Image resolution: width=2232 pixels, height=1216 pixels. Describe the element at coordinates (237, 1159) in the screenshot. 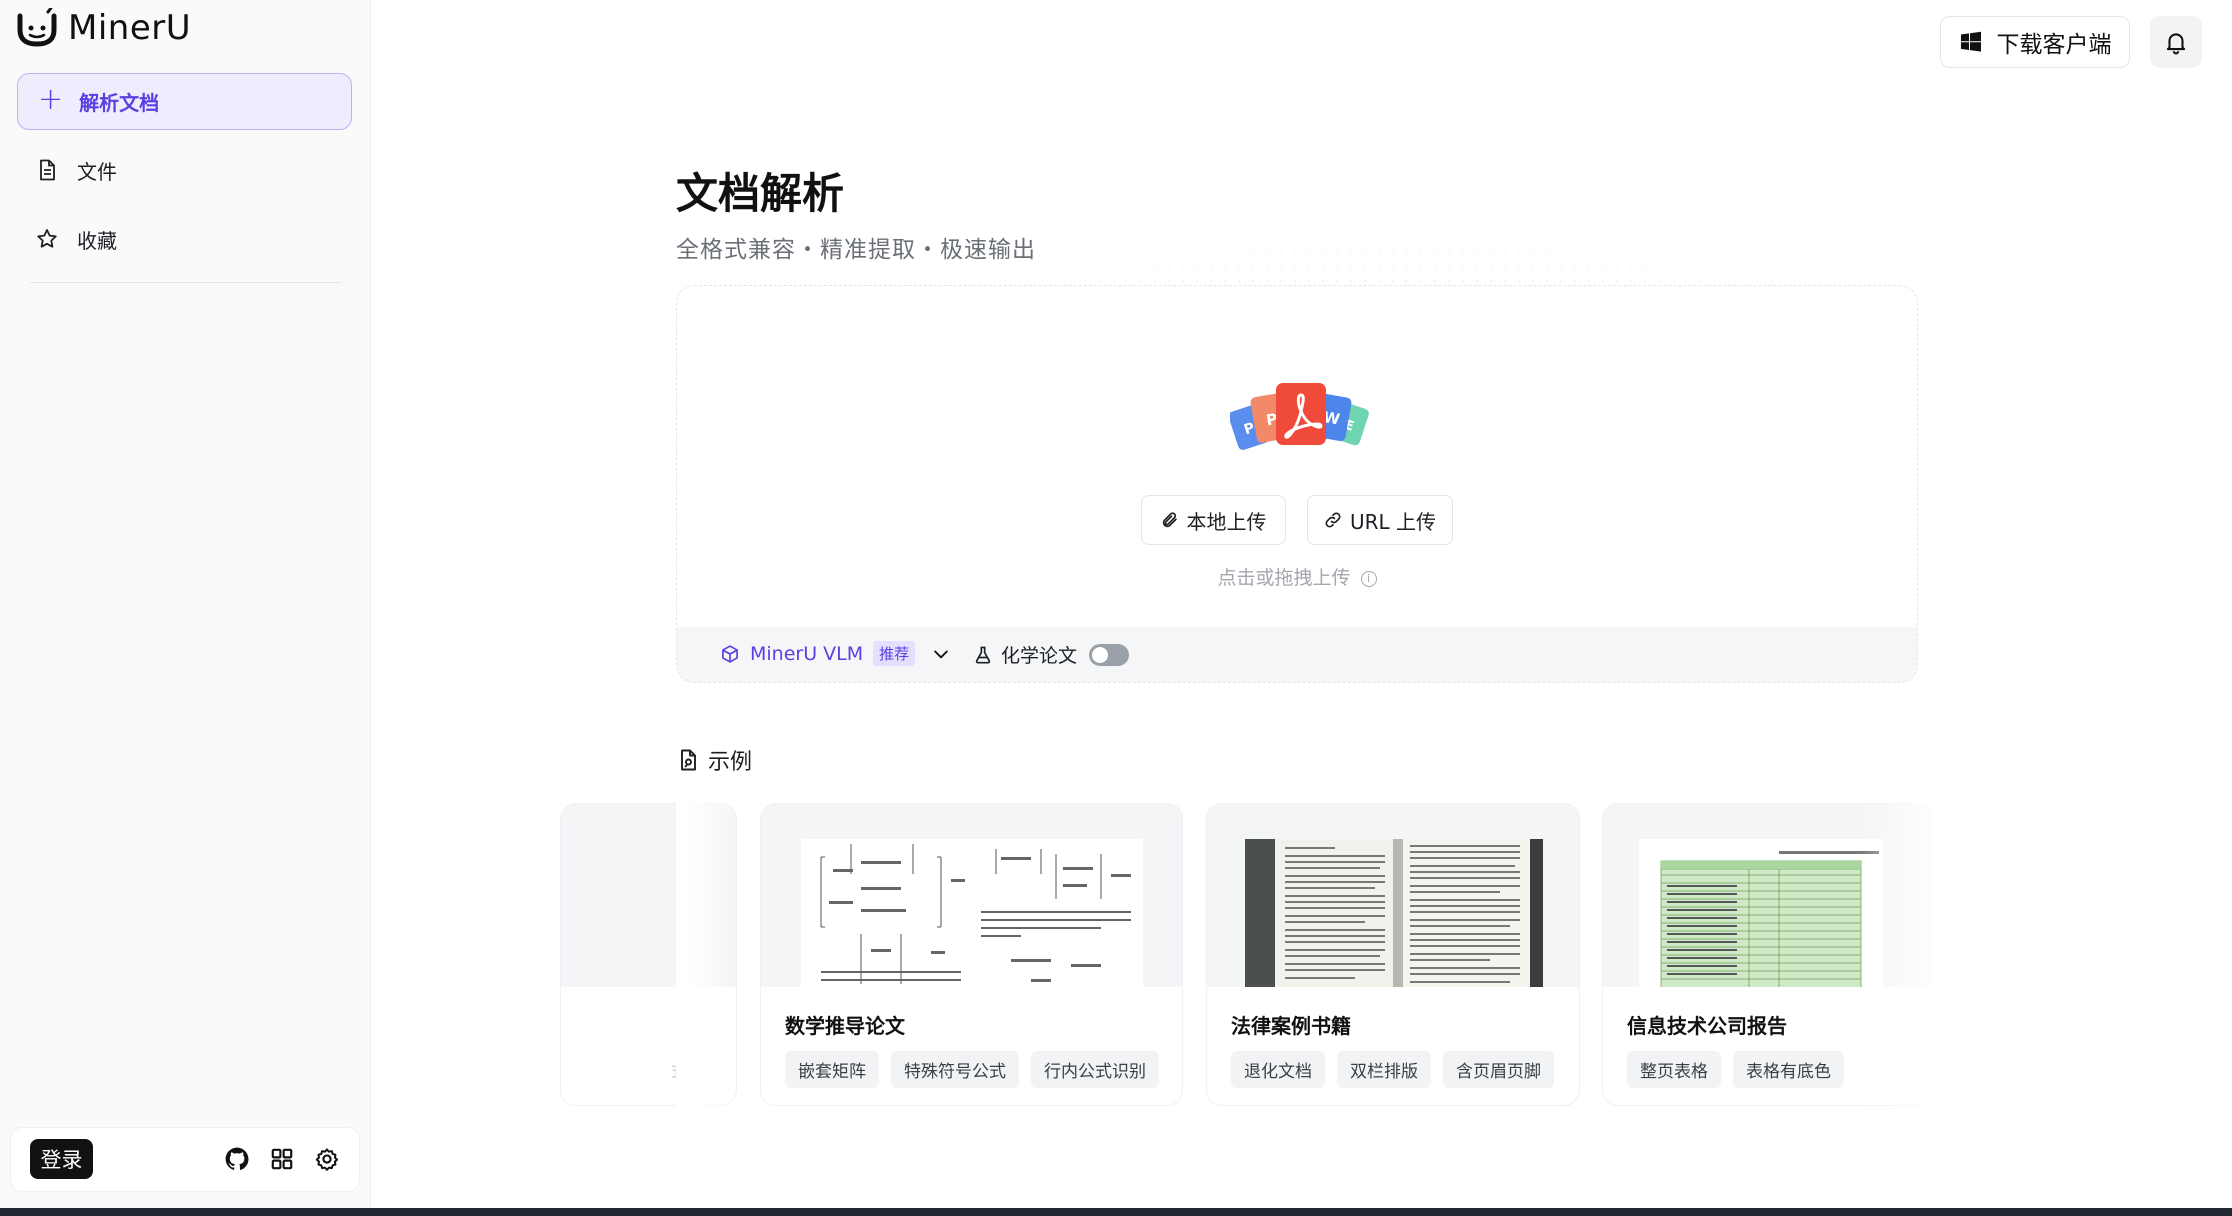

I see `github-icon` at that location.